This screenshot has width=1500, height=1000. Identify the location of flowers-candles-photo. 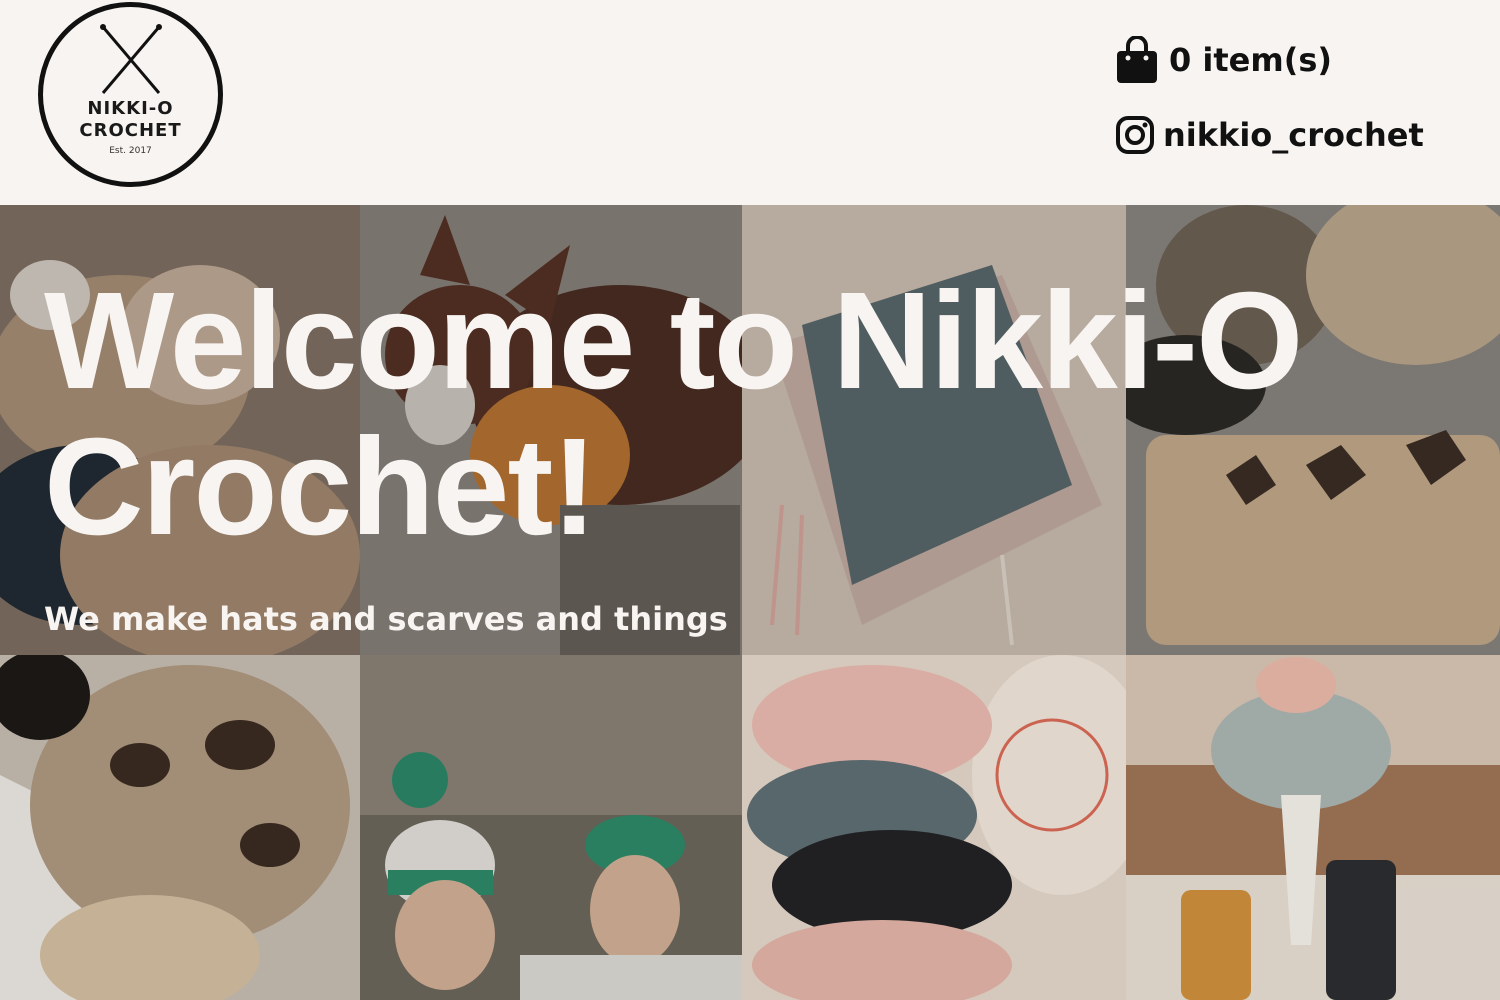
(1313, 827).